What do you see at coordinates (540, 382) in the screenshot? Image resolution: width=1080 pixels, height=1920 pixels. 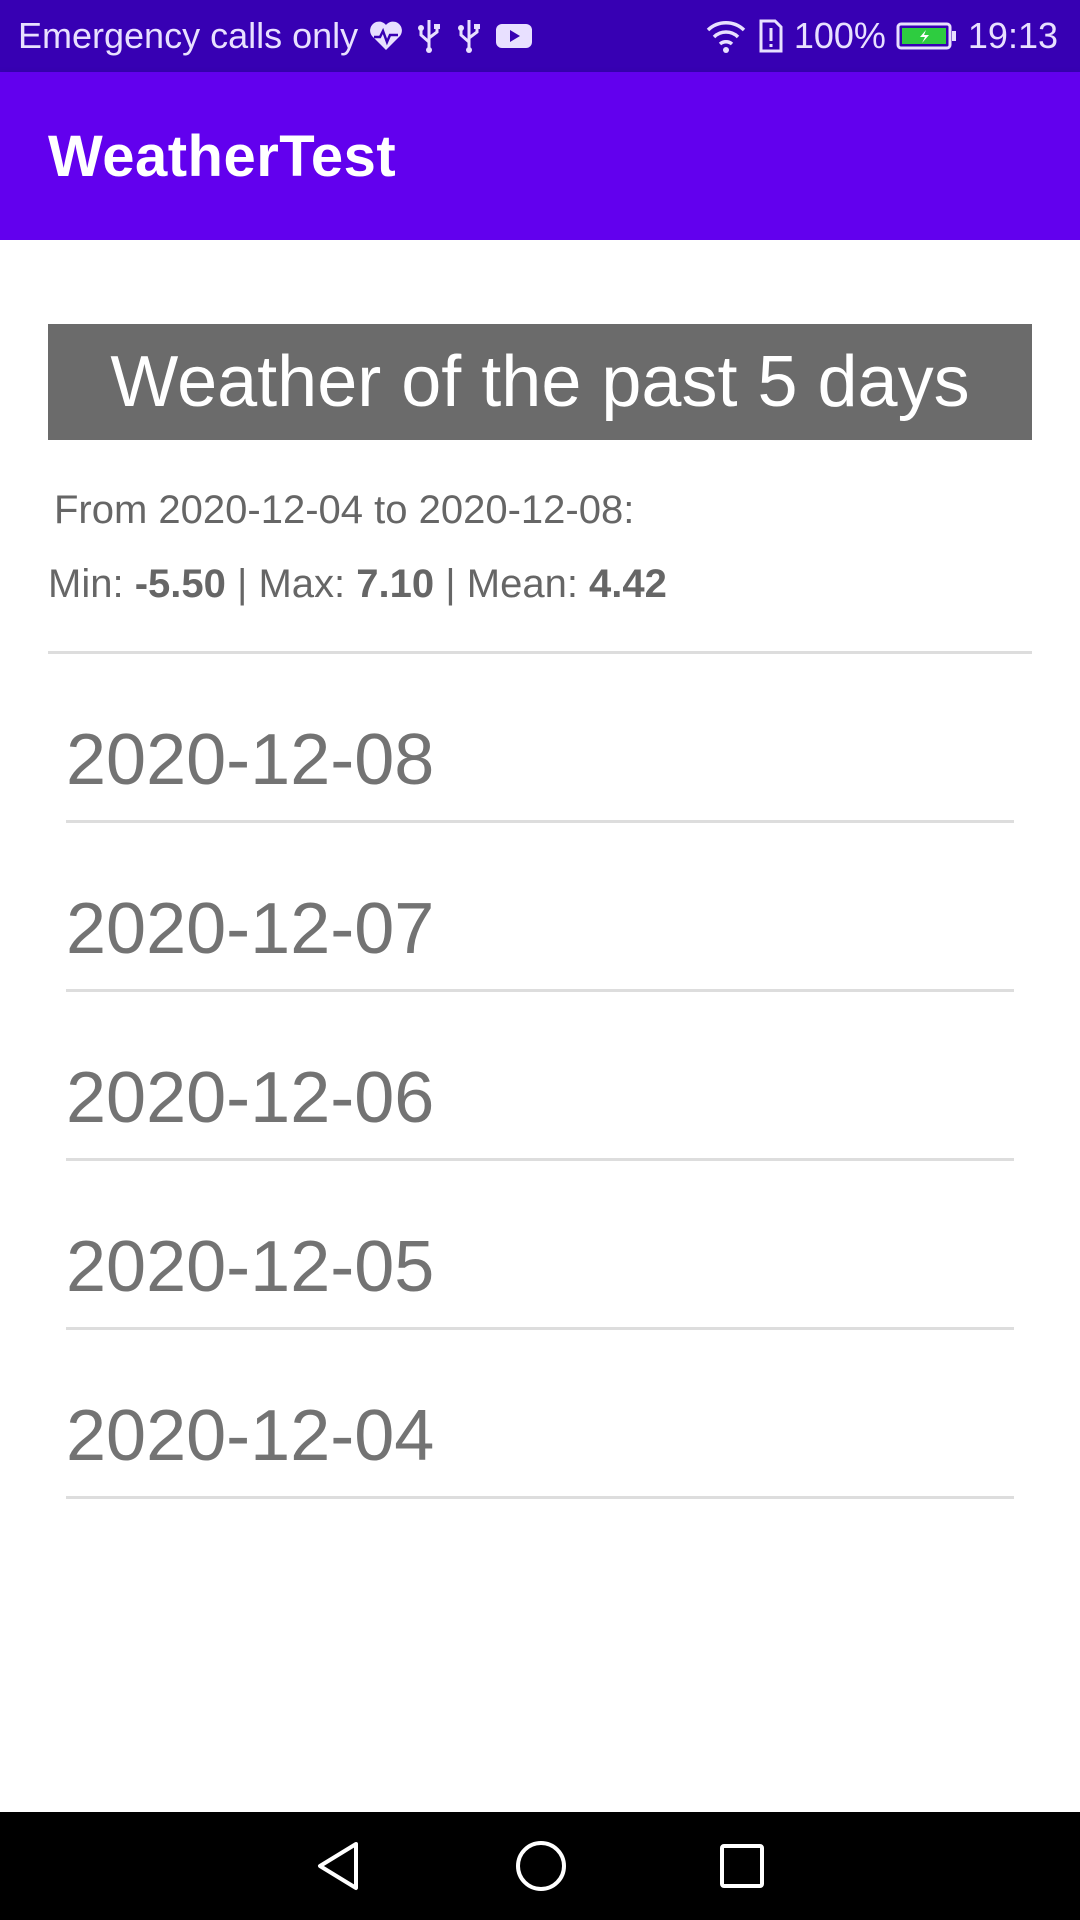 I see `summary-header: Weather of the past 5 days` at bounding box center [540, 382].